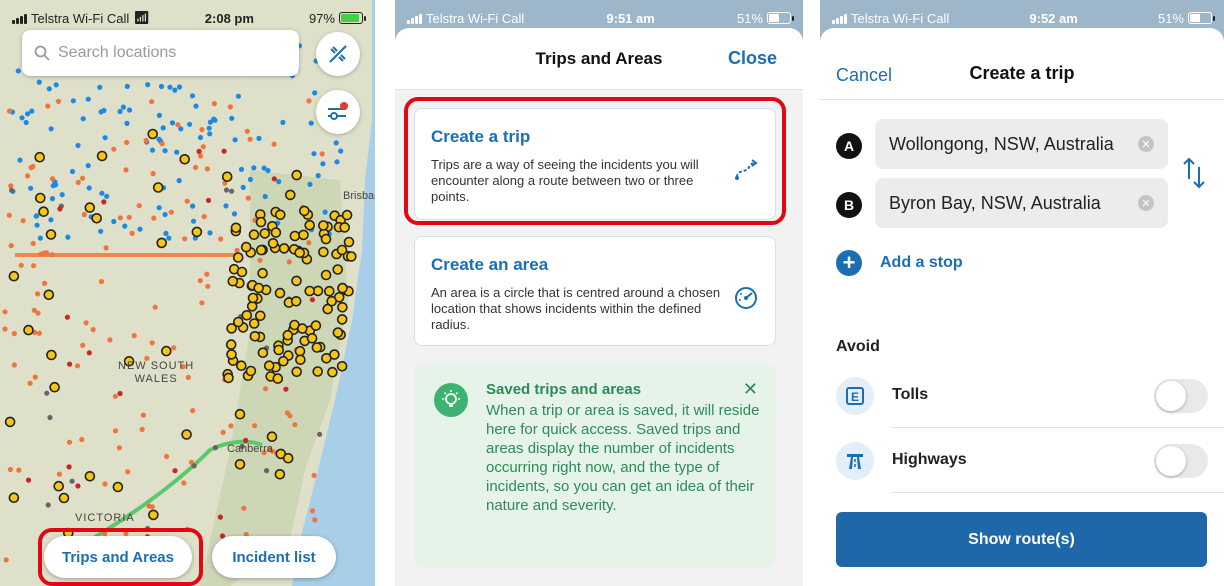 This screenshot has height=586, width=1224. Describe the element at coordinates (1194, 173) in the screenshot. I see `swap-icon` at that location.